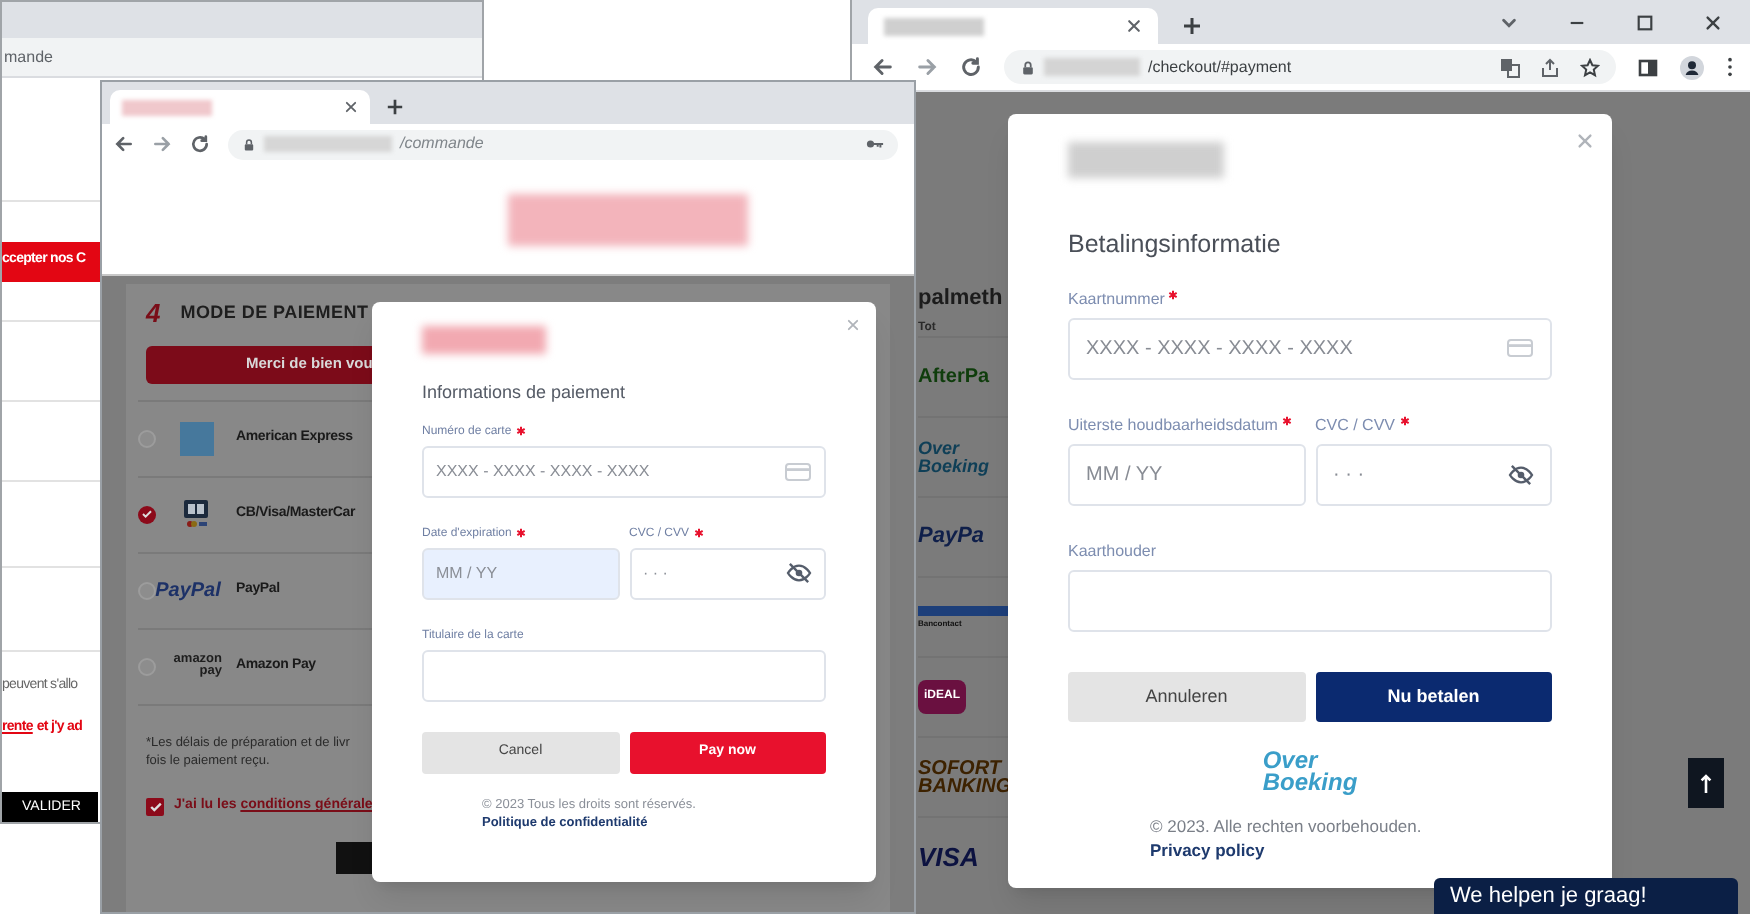 The width and height of the screenshot is (1750, 914). I want to click on field-label: Kaarthouder, so click(1112, 551).